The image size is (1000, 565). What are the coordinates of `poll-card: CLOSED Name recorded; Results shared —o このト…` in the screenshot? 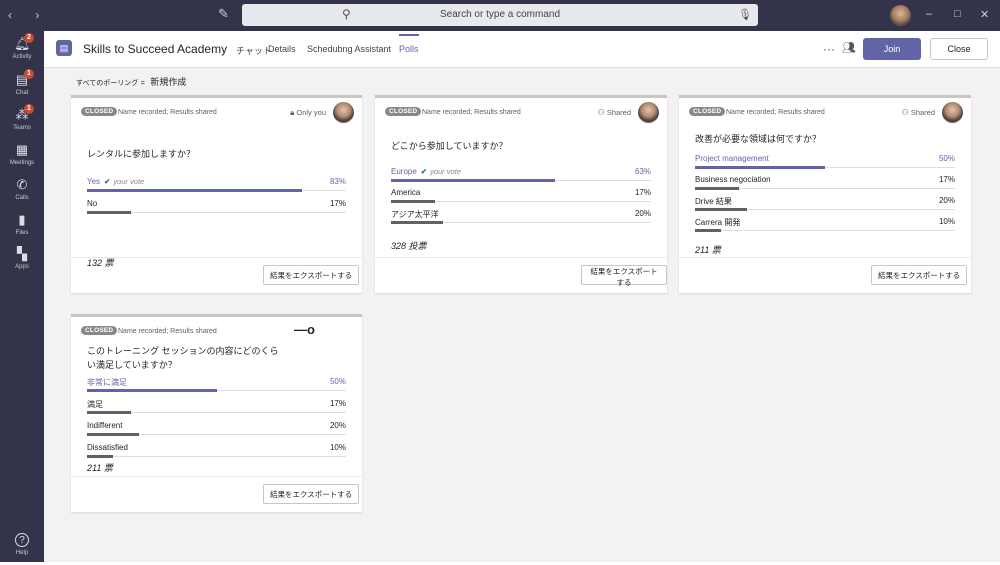 It's located at (216, 413).